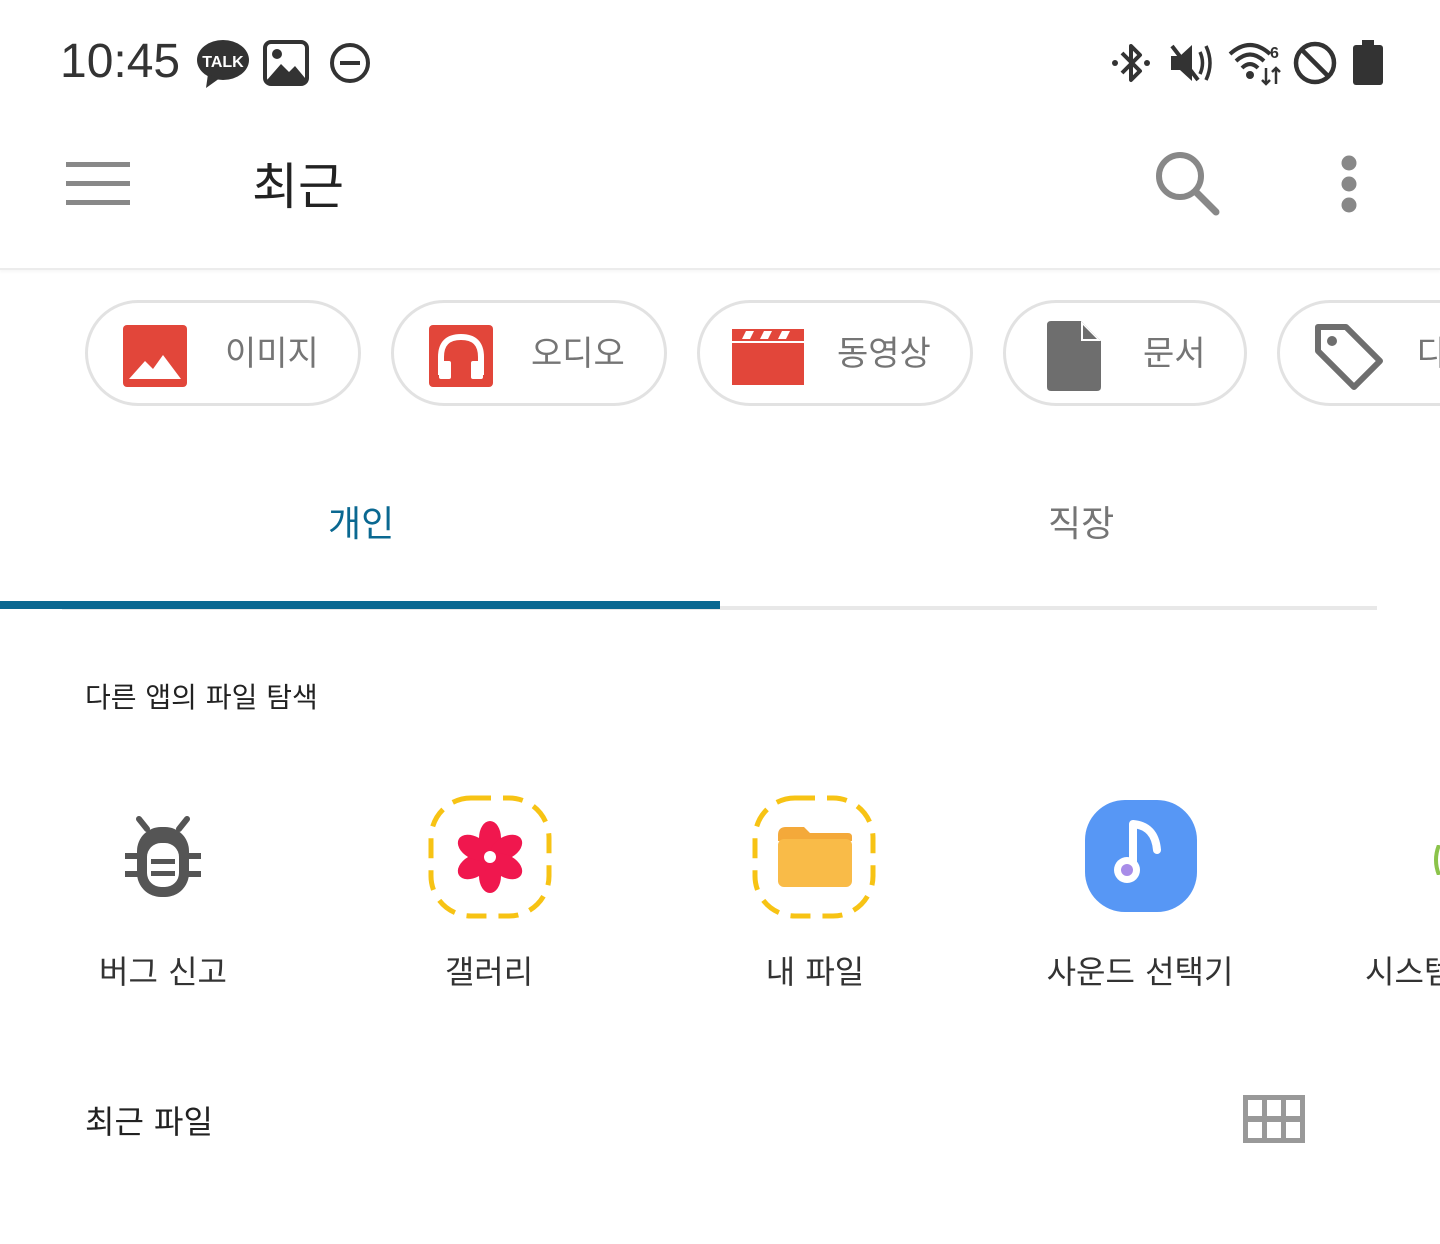  I want to click on grid-view-icon, so click(1274, 1119).